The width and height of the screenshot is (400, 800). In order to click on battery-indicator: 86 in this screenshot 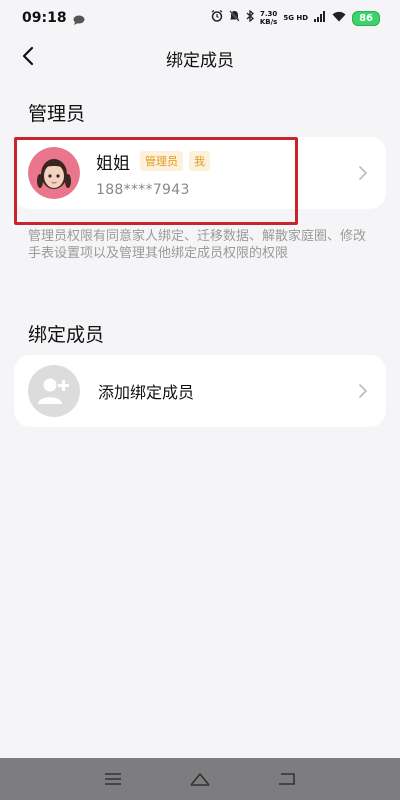, I will do `click(366, 18)`.